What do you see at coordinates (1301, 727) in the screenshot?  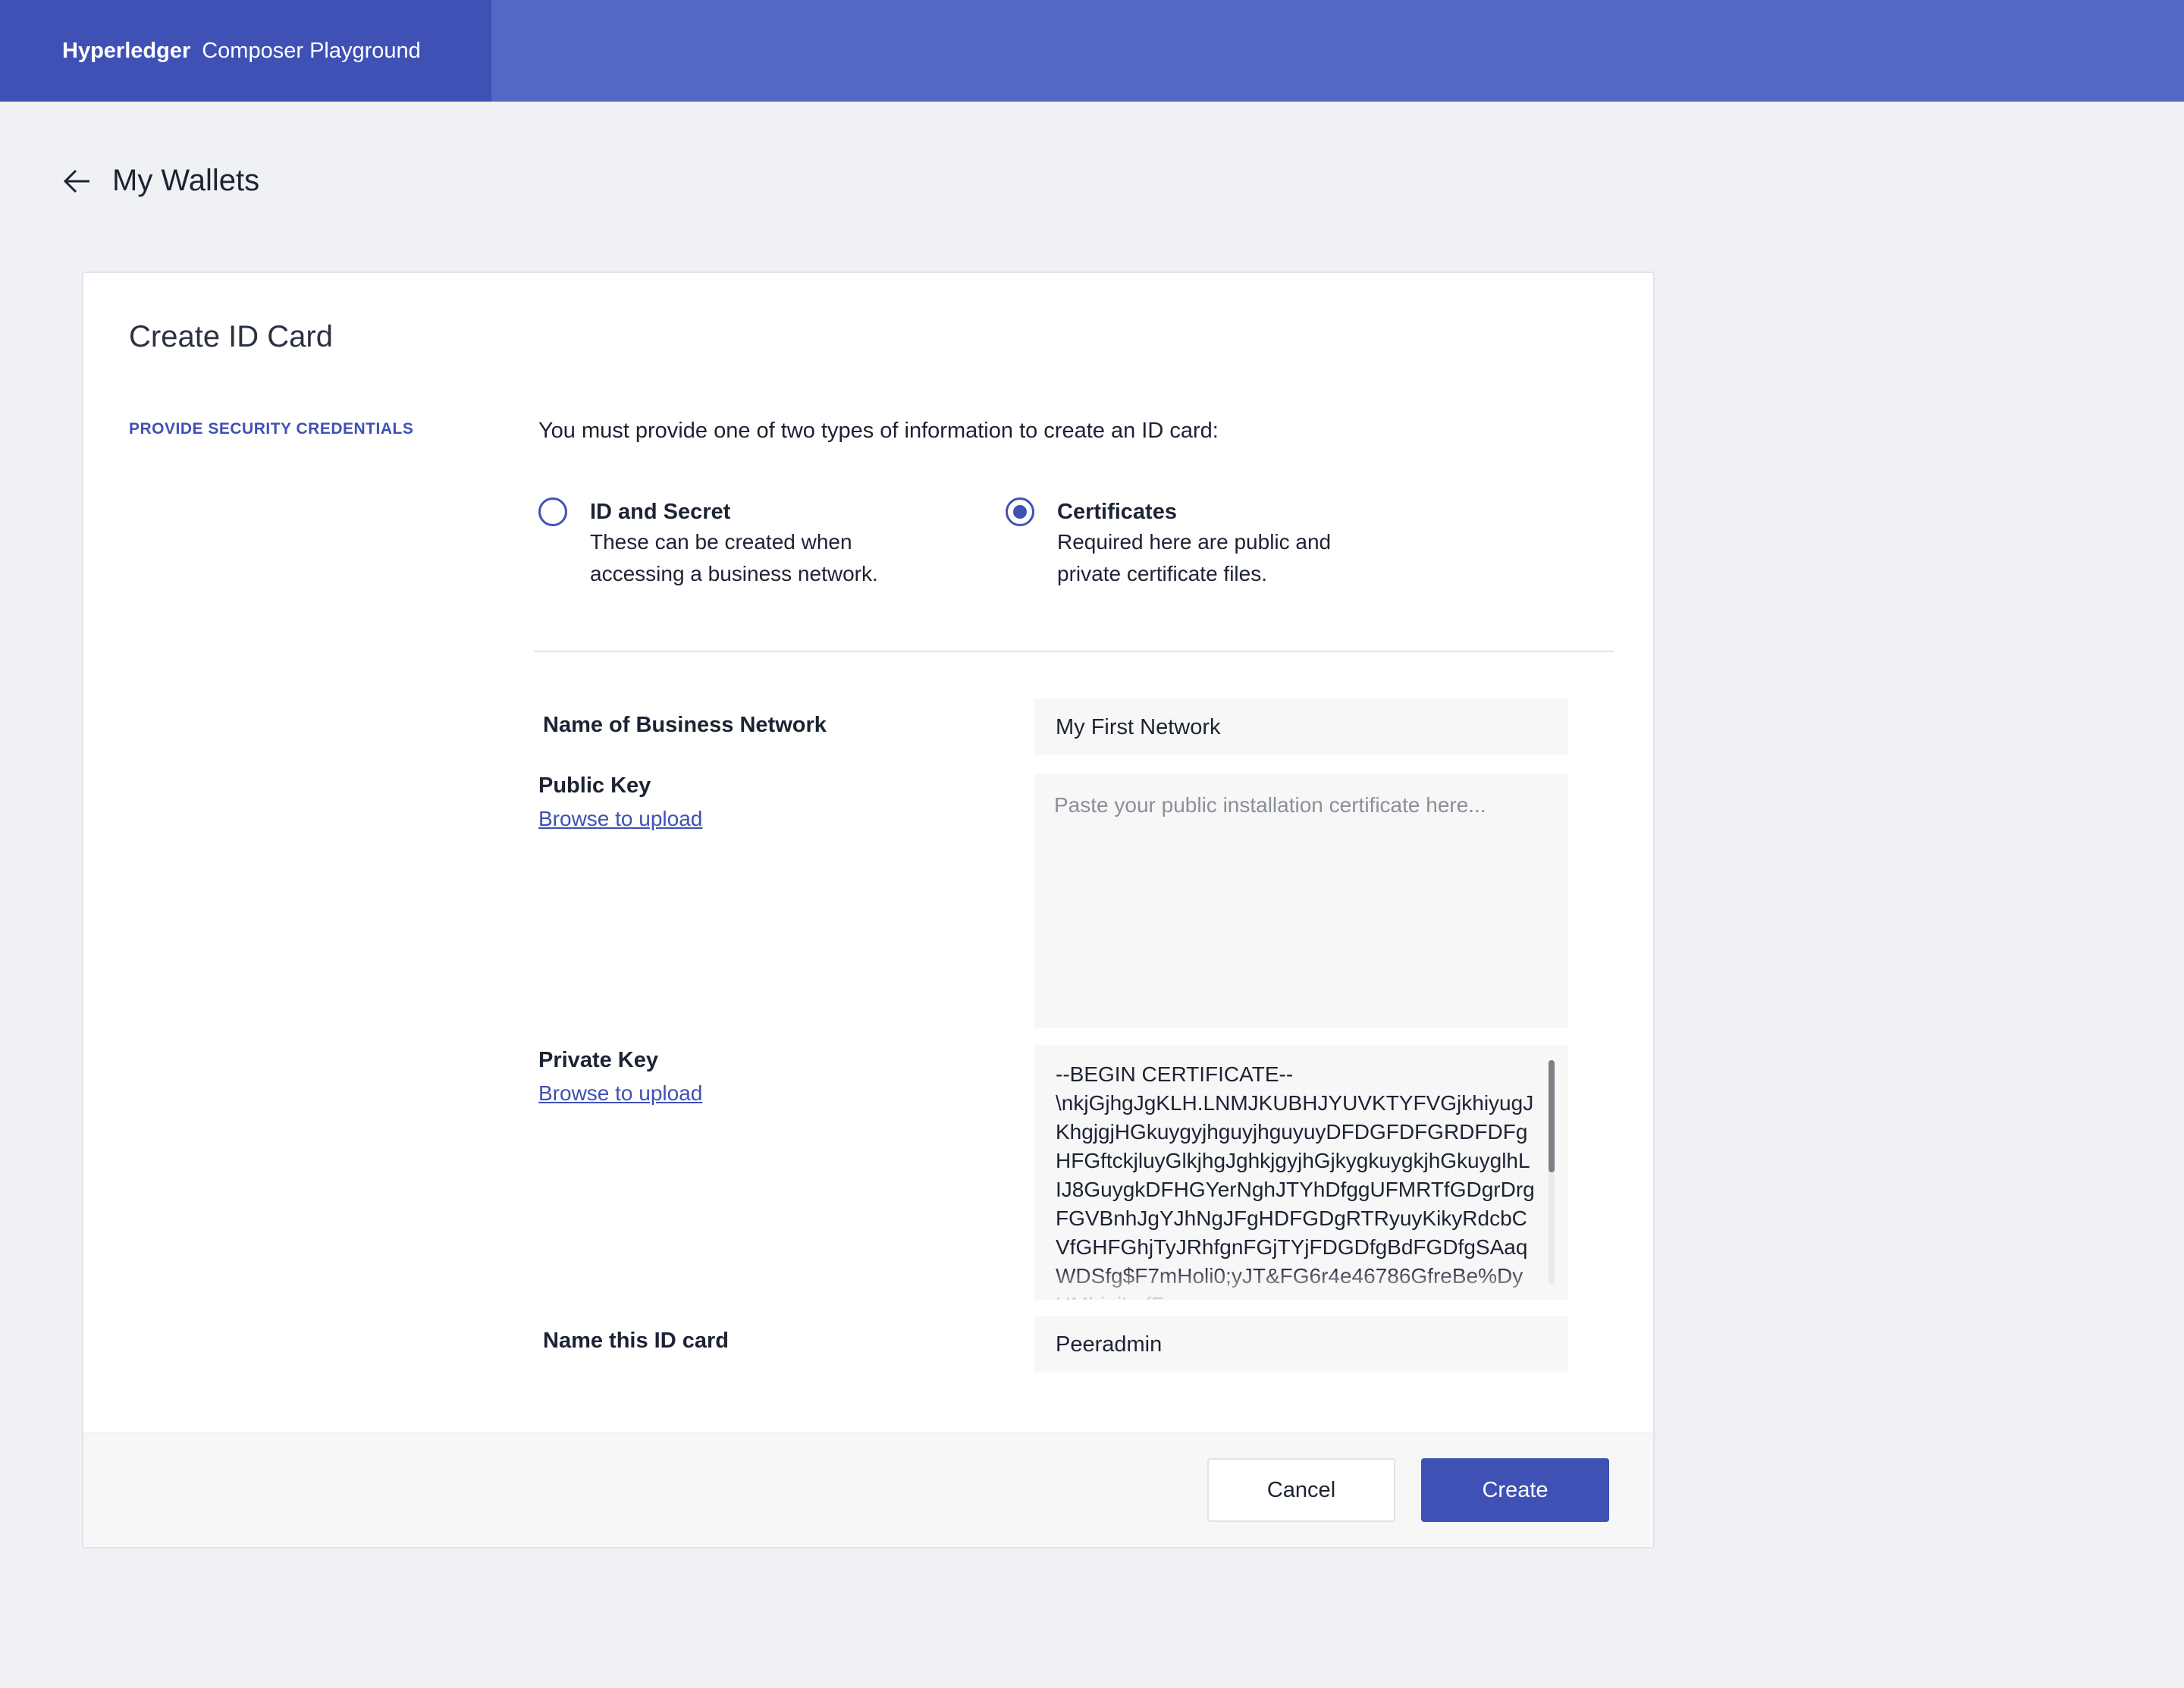 I see `network-name-field` at bounding box center [1301, 727].